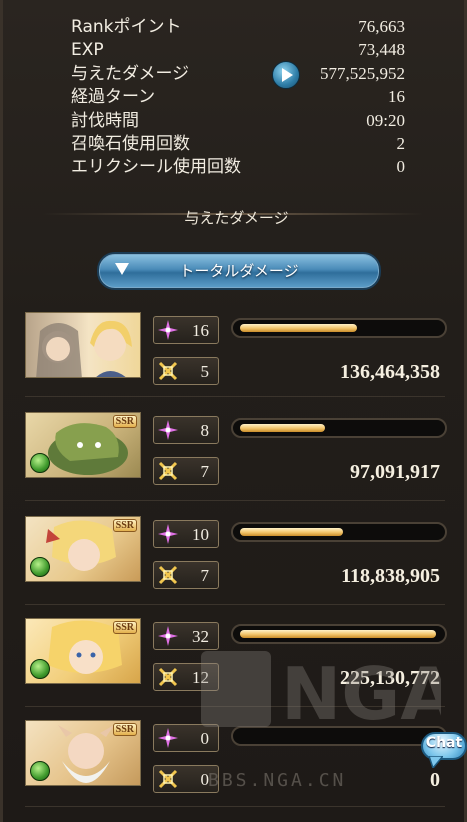  What do you see at coordinates (105, 120) in the screenshot?
I see `stat-label: 討伐時間` at bounding box center [105, 120].